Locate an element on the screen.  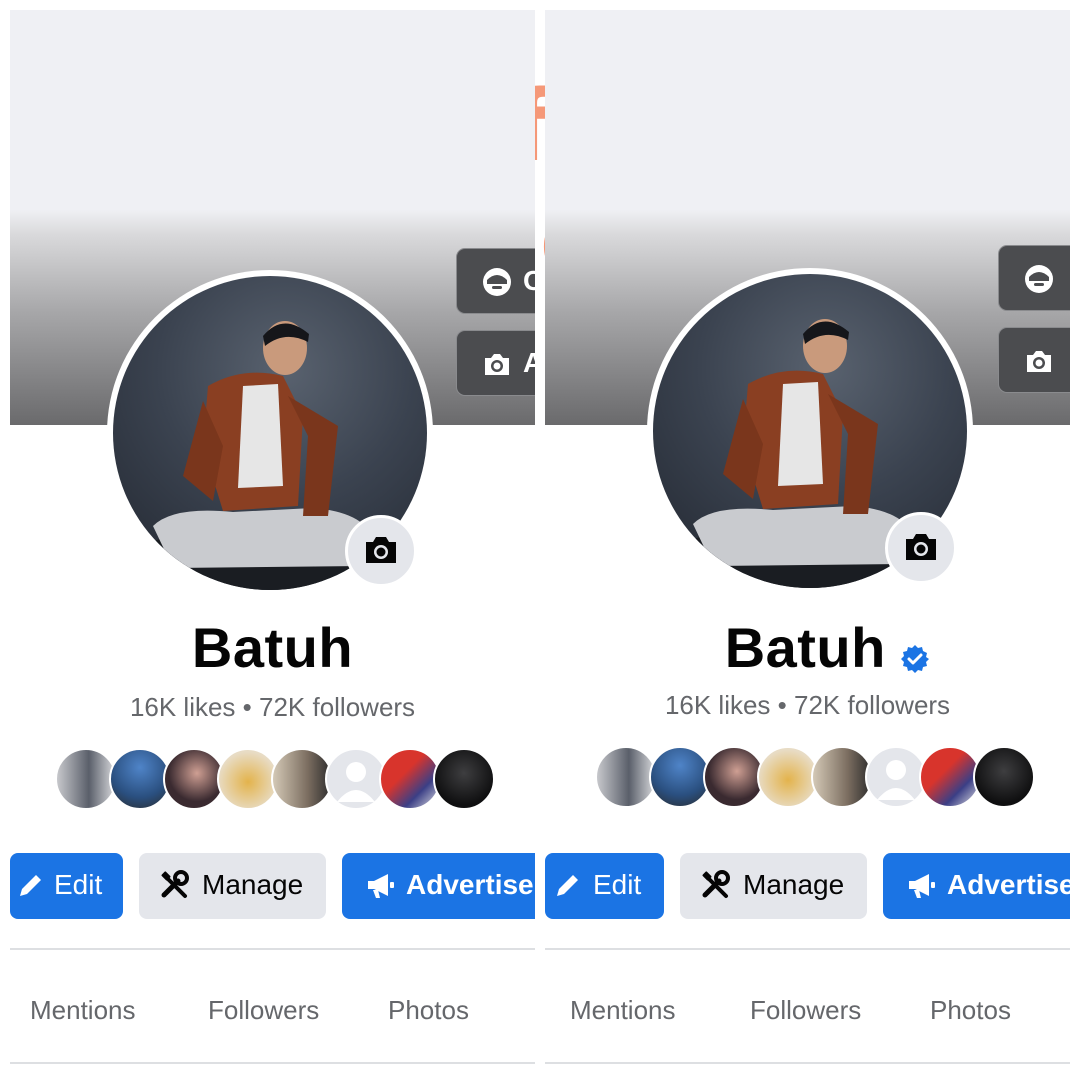
cover-avatar-button: C is located at coordinates (495, 281).